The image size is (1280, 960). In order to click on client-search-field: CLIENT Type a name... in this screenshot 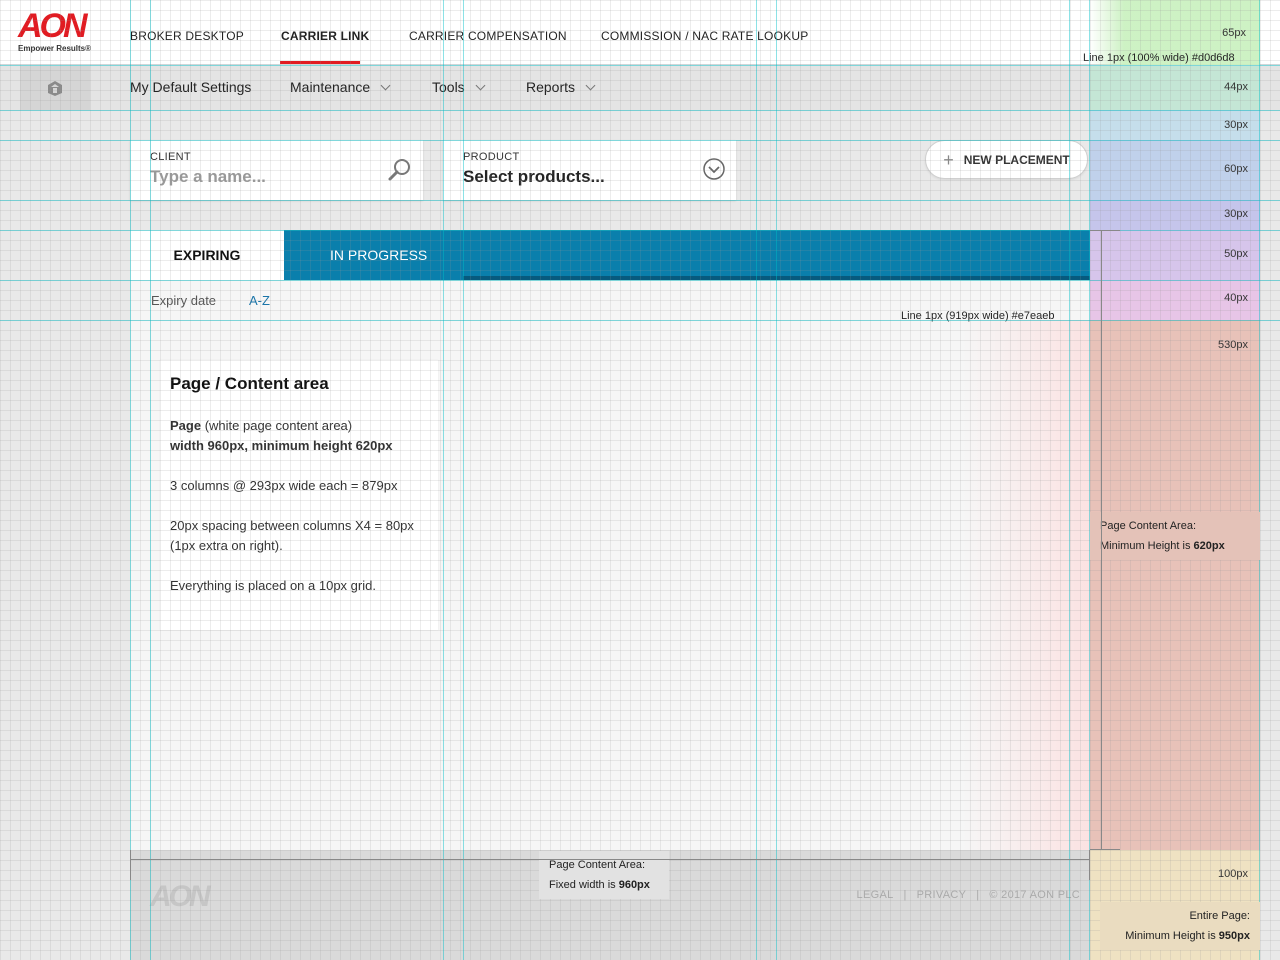, I will do `click(276, 170)`.